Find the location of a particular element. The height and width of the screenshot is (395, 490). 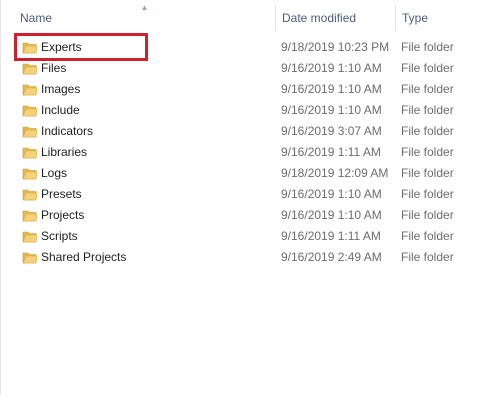

file-row-experts: Experts 9/18/2019 10:23 PM File folder is located at coordinates (252, 47).